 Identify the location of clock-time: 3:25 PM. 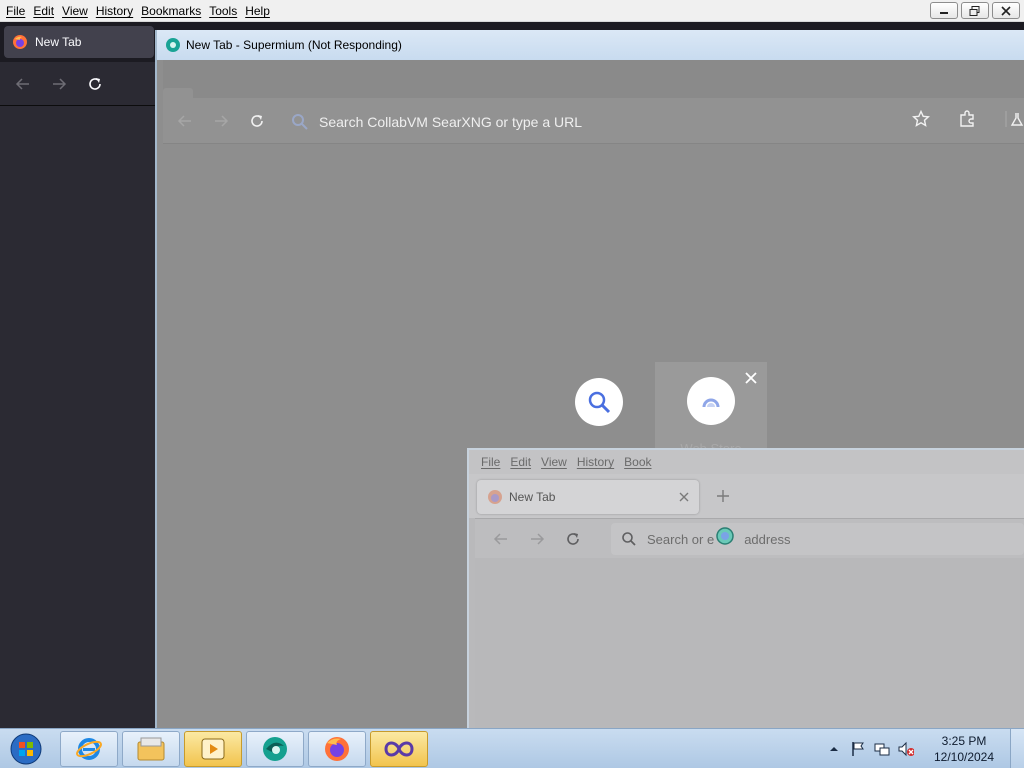
(964, 741).